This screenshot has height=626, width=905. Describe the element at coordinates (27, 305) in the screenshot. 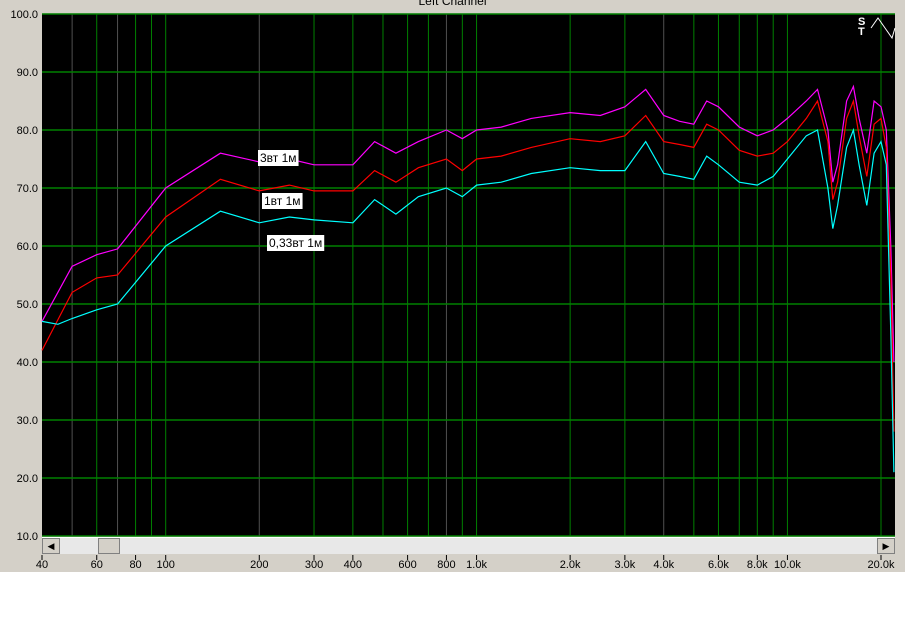

I see `y-tick-label: 50.0` at that location.